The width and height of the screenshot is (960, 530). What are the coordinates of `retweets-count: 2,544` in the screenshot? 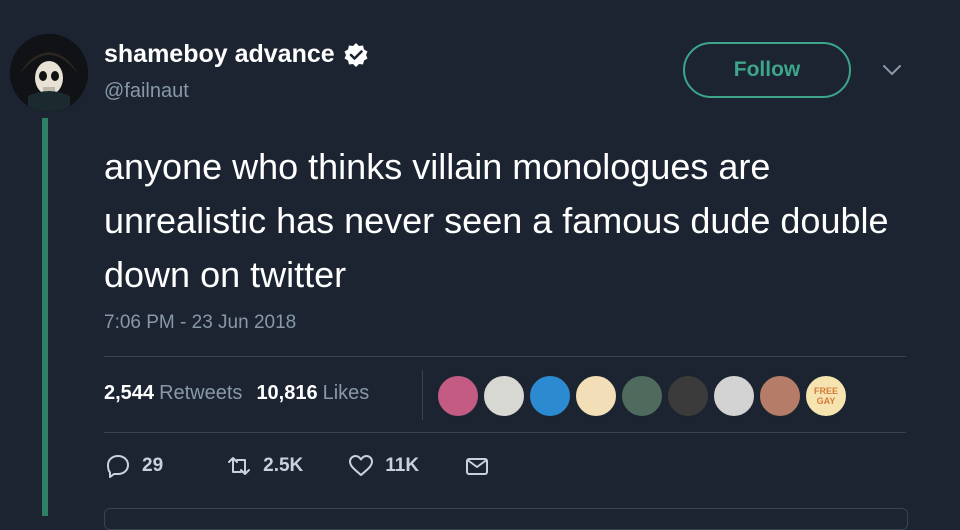 It's located at (129, 393).